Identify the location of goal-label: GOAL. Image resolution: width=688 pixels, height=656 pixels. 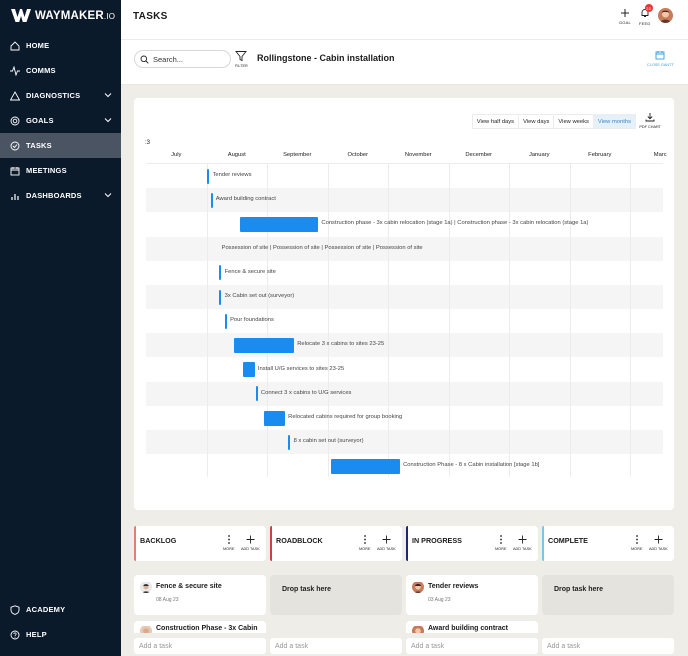
(625, 22).